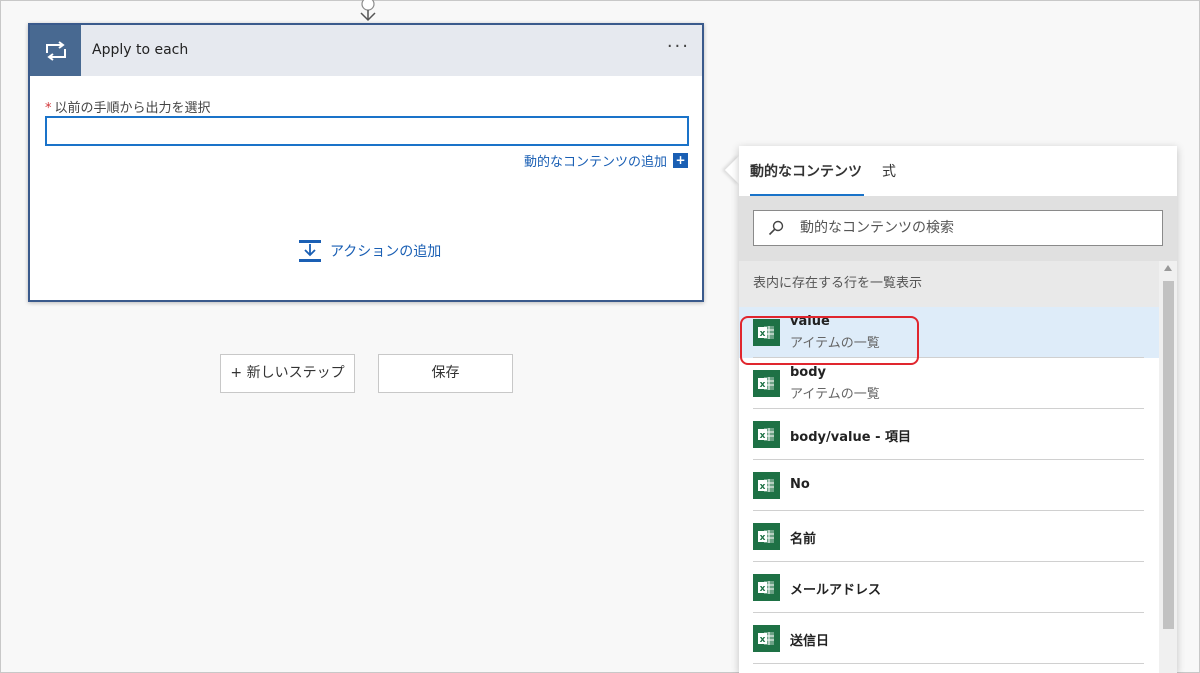  What do you see at coordinates (803, 539) in the screenshot?
I see `list-item-name: 名前` at bounding box center [803, 539].